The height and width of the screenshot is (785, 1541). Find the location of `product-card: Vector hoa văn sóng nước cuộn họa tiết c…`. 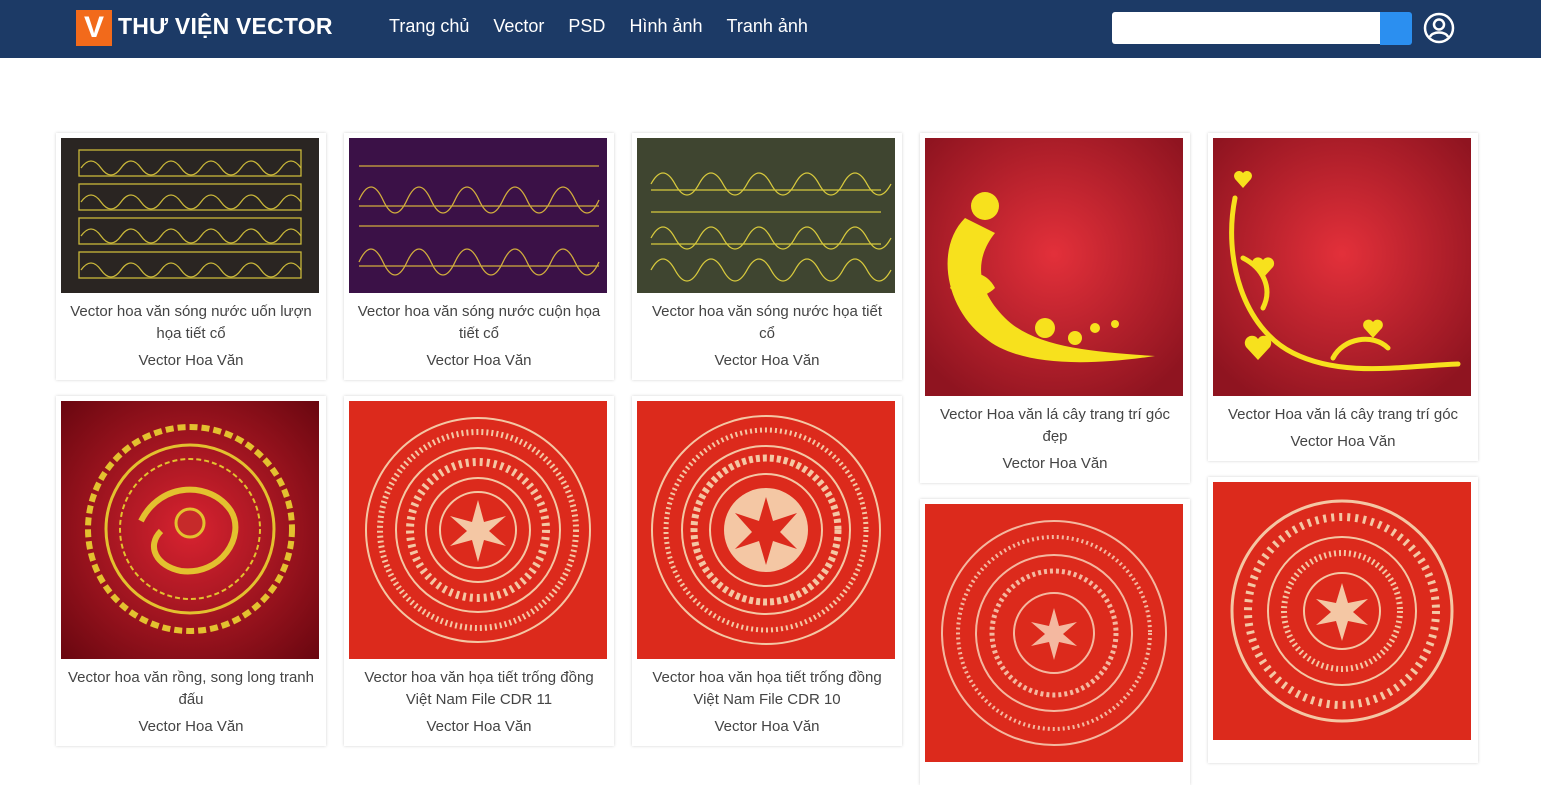

product-card: Vector hoa văn sóng nước cuộn họa tiết c… is located at coordinates (479, 256).